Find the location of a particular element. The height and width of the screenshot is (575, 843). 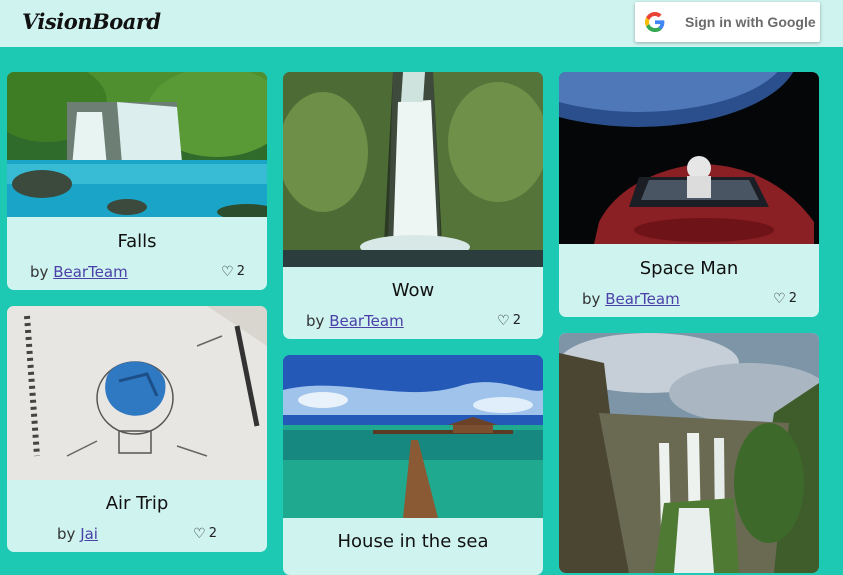

card-image-crumpled-paper-lightbulb is located at coordinates (137, 393).